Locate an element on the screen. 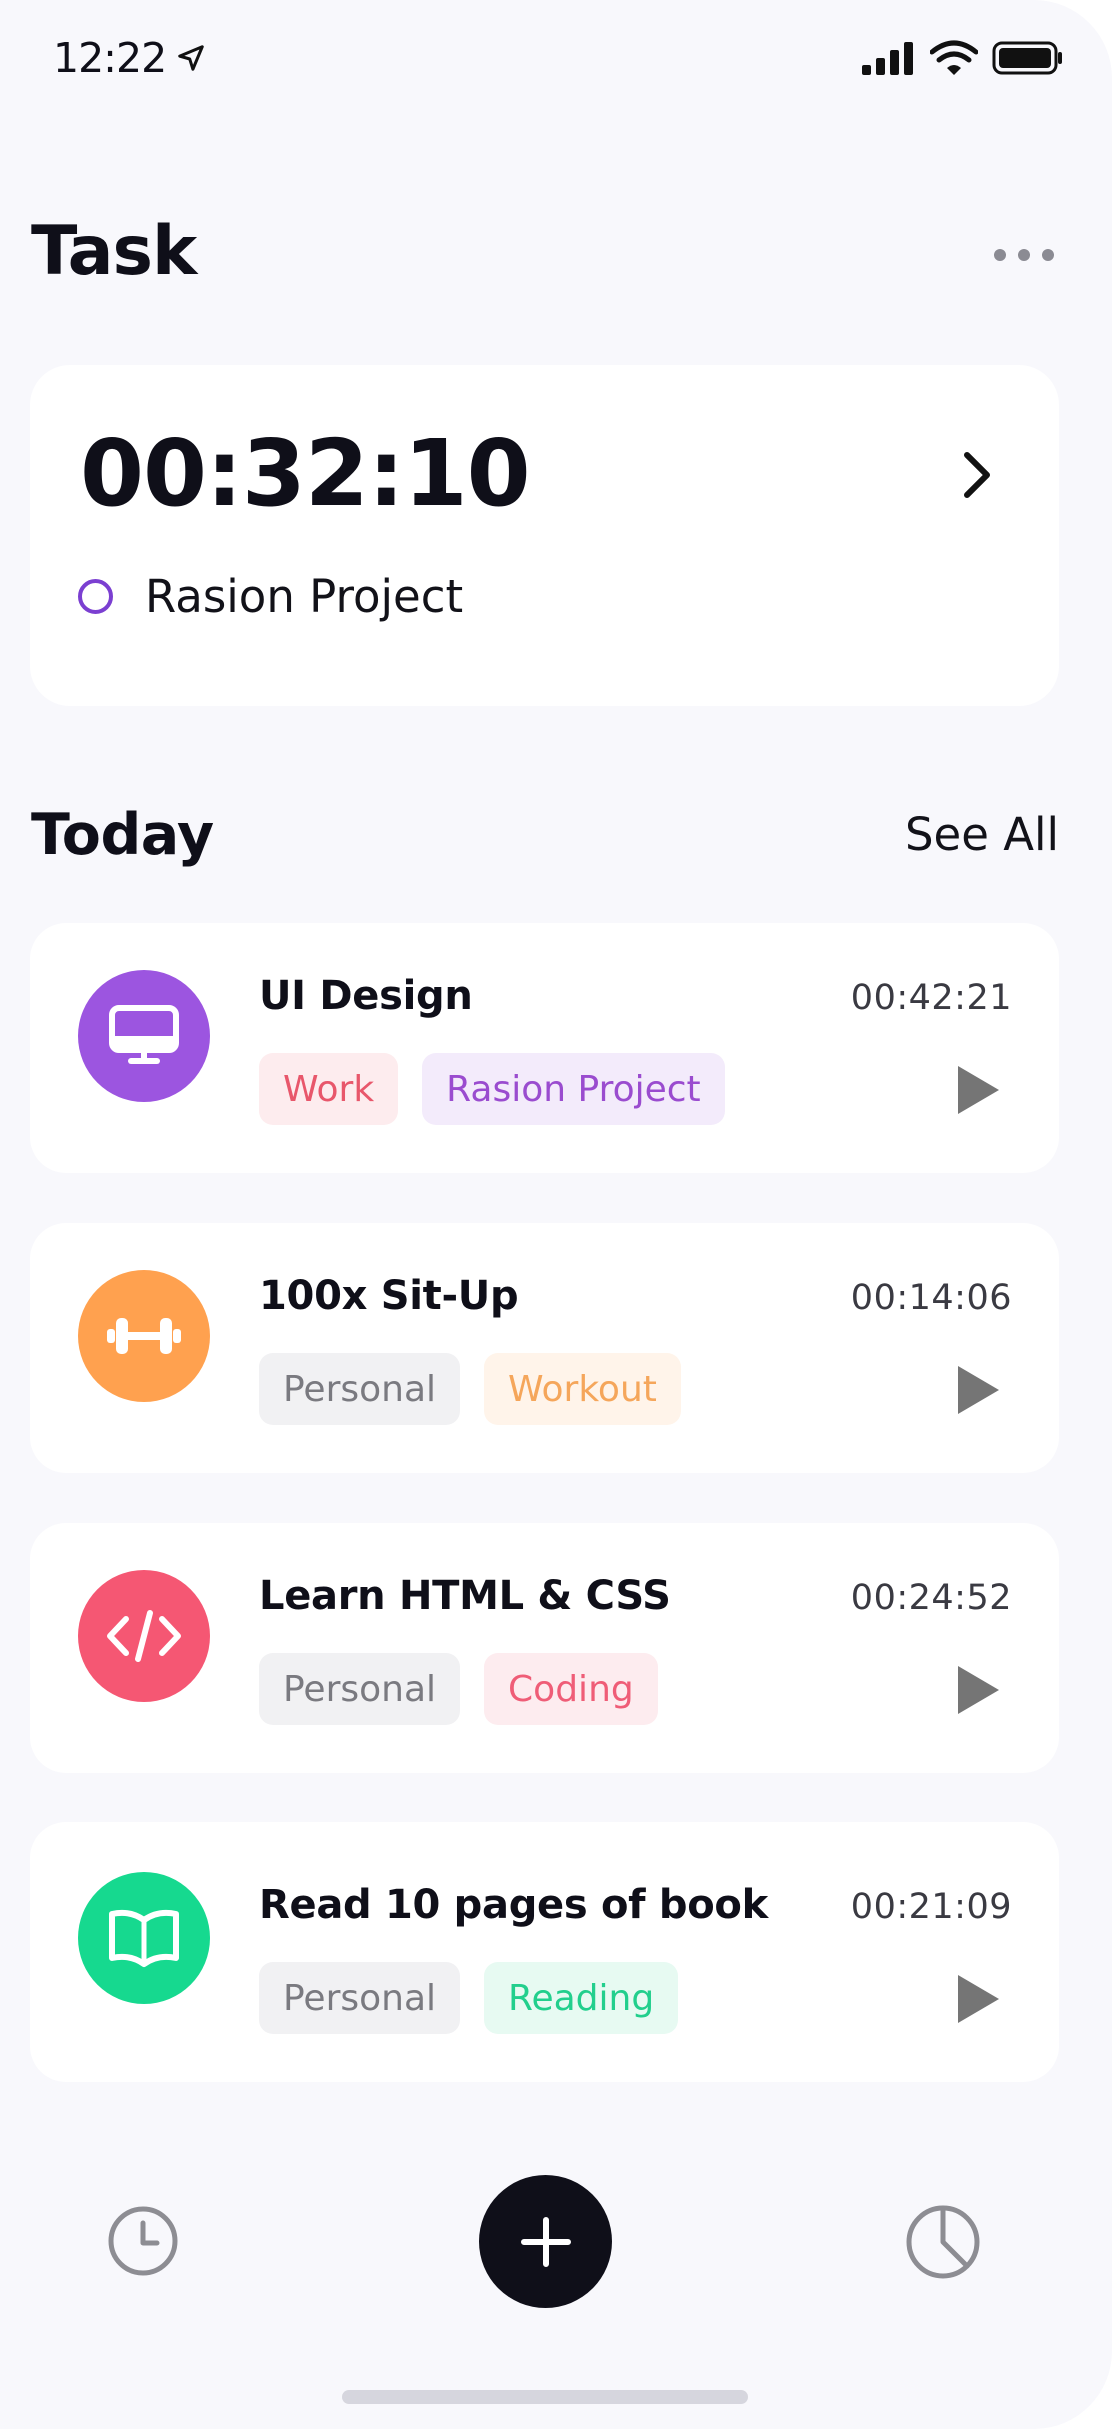 The width and height of the screenshot is (1112, 2429). page-title: Task is located at coordinates (114, 251).